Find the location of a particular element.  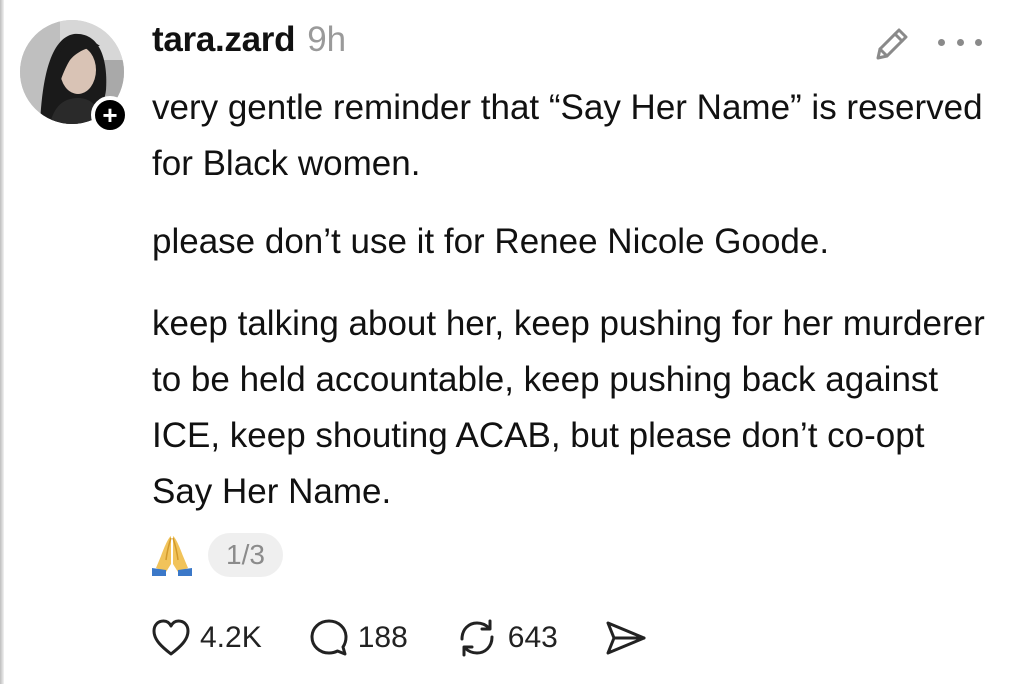

repost-button: 643 is located at coordinates (506, 638).